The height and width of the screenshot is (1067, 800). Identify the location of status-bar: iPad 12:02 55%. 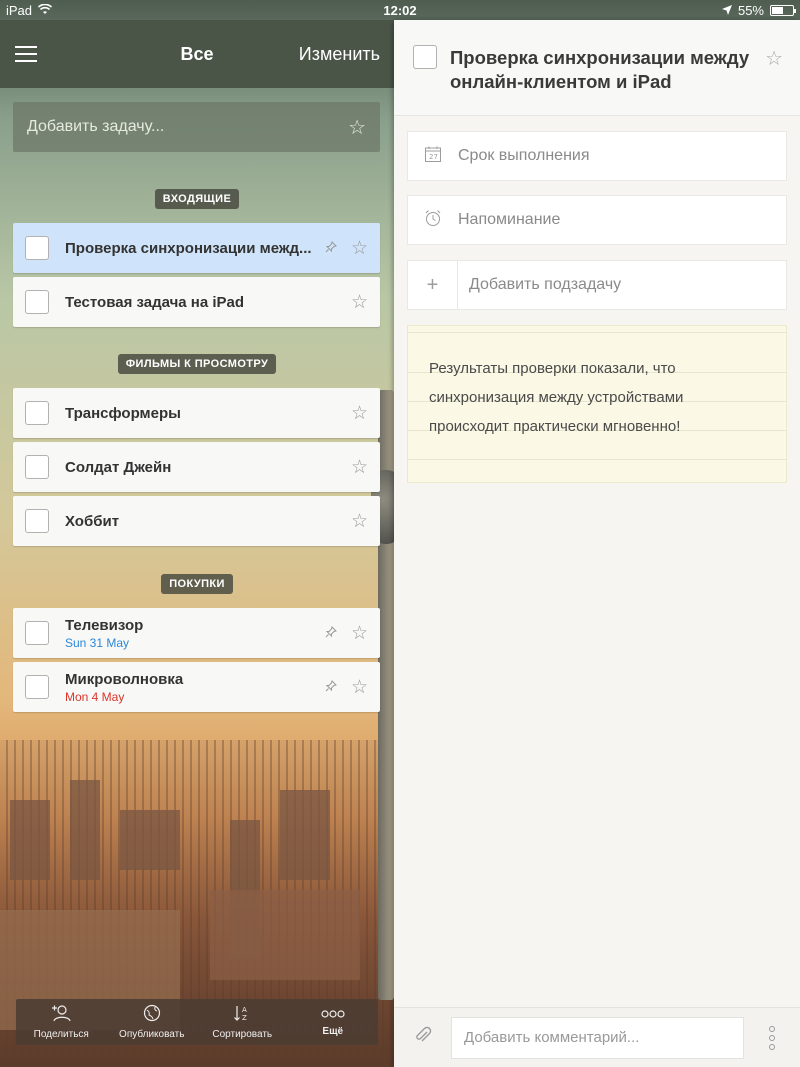
(400, 10).